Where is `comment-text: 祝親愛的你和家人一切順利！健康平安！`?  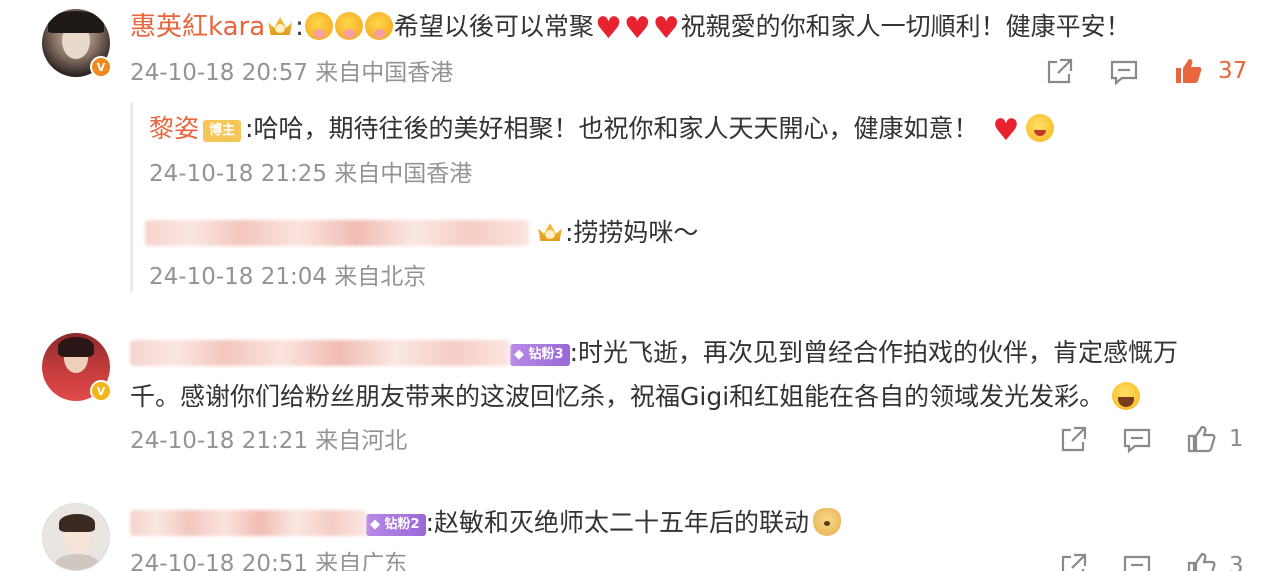 comment-text: 祝親愛的你和家人一切順利！健康平安！ is located at coordinates (905, 26).